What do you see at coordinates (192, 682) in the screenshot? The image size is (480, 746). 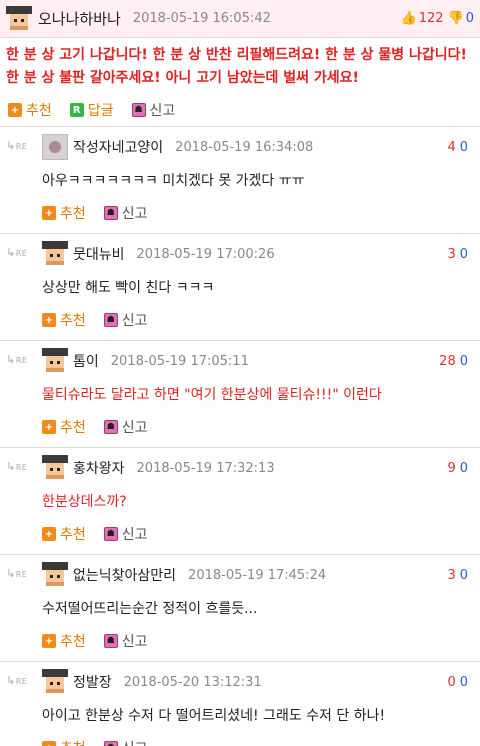 I see `comment-date: 2018-05-20 13:12:31` at bounding box center [192, 682].